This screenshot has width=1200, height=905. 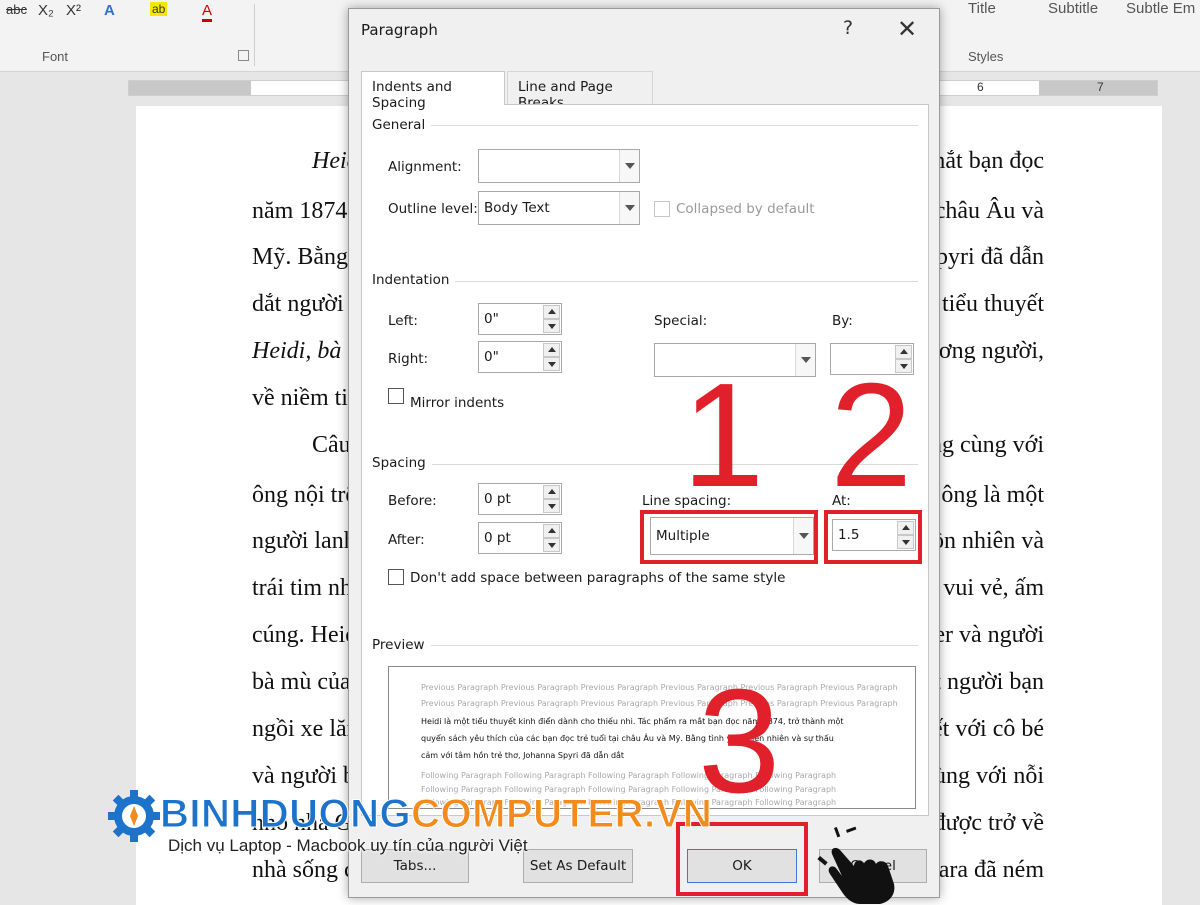 I want to click on doc-line-right: được trở về, so click(x=988, y=823).